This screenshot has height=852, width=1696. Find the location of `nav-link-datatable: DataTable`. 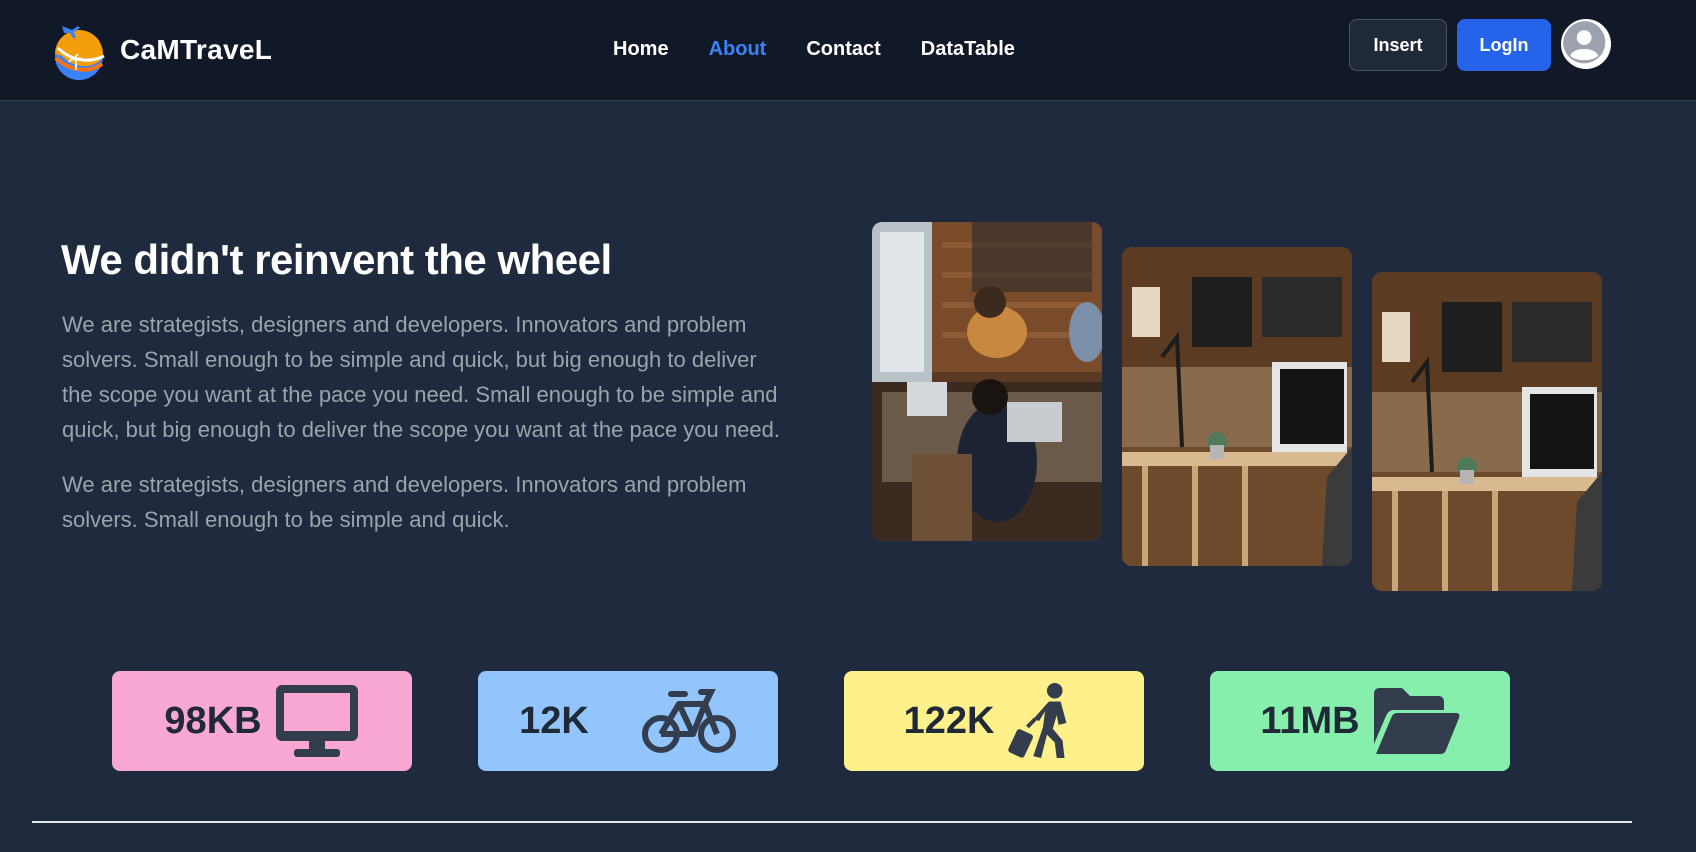

nav-link-datatable: DataTable is located at coordinates (968, 49).